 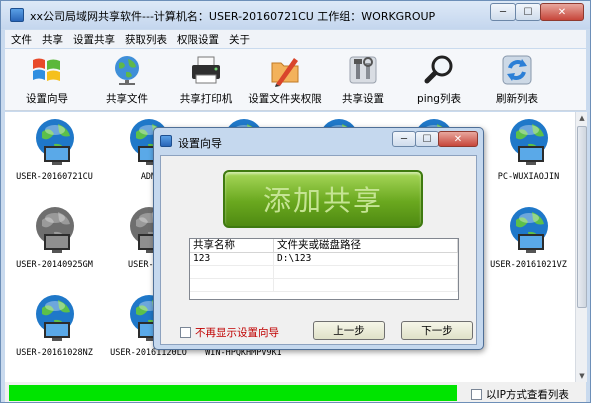 I want to click on computer-item: USER-20140925GM, so click(x=54, y=237).